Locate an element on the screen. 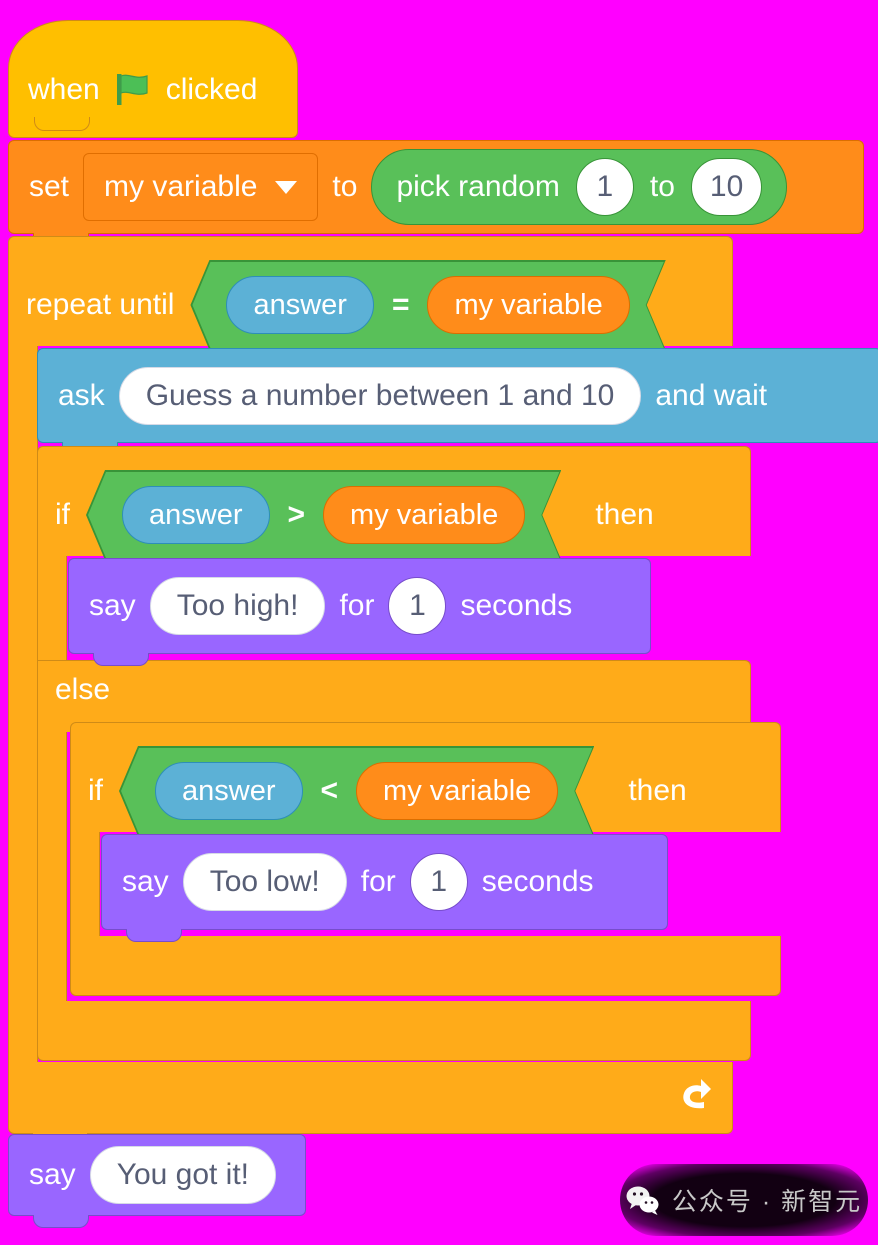 This screenshot has width=878, height=1245. less-than-operator: answer < my variable is located at coordinates (356, 791).